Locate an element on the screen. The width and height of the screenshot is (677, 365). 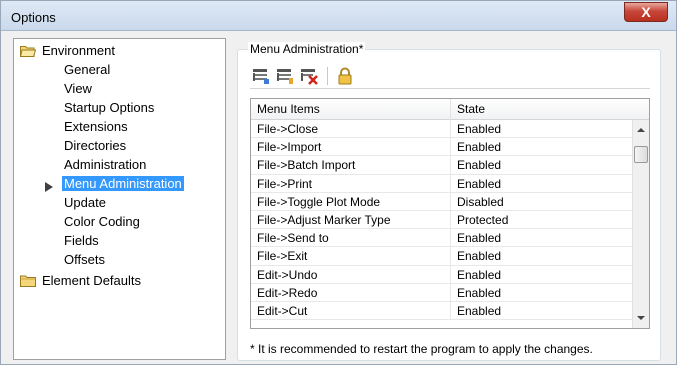
tree-item-update: Update is located at coordinates (85, 202).